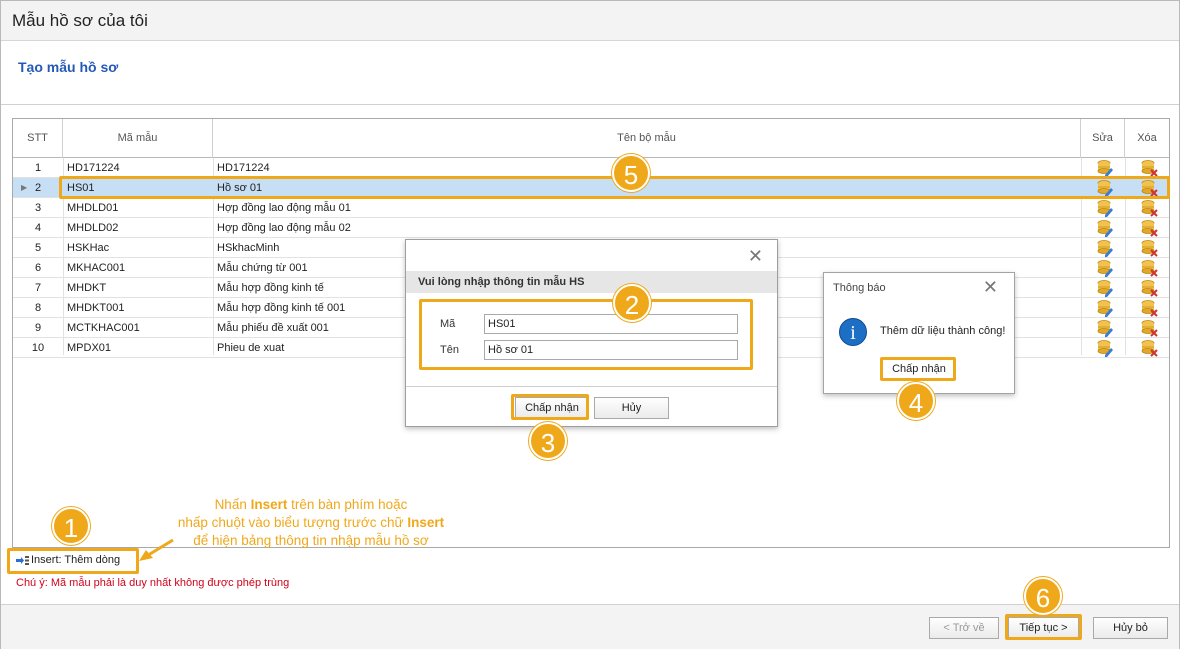 Image resolution: width=1180 pixels, height=649 pixels. What do you see at coordinates (139, 268) in the screenshot?
I see `cell-ma-mau: MKHAC001` at bounding box center [139, 268].